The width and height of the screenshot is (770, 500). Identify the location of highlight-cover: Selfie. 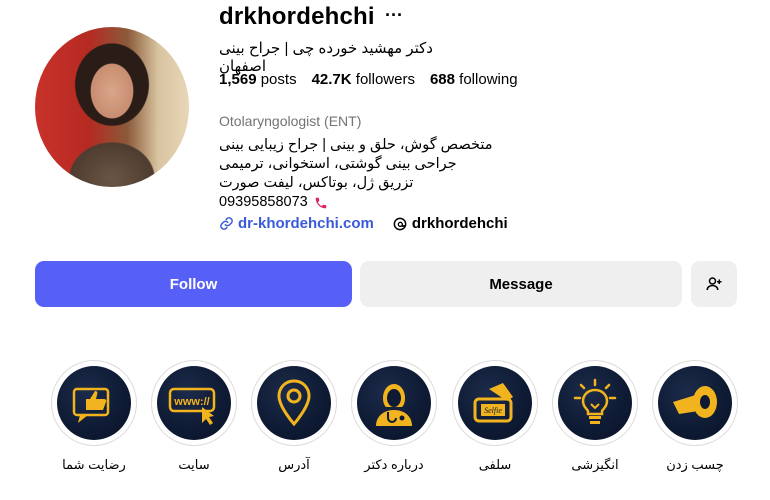
(495, 403).